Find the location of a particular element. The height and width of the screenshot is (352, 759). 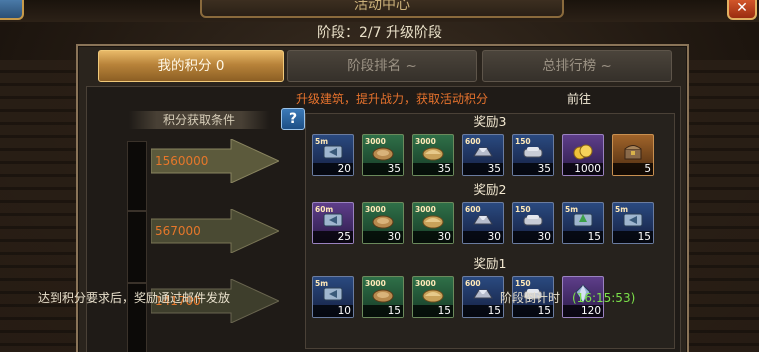

countdown-label: 阶段倒计时 is located at coordinates (530, 298).